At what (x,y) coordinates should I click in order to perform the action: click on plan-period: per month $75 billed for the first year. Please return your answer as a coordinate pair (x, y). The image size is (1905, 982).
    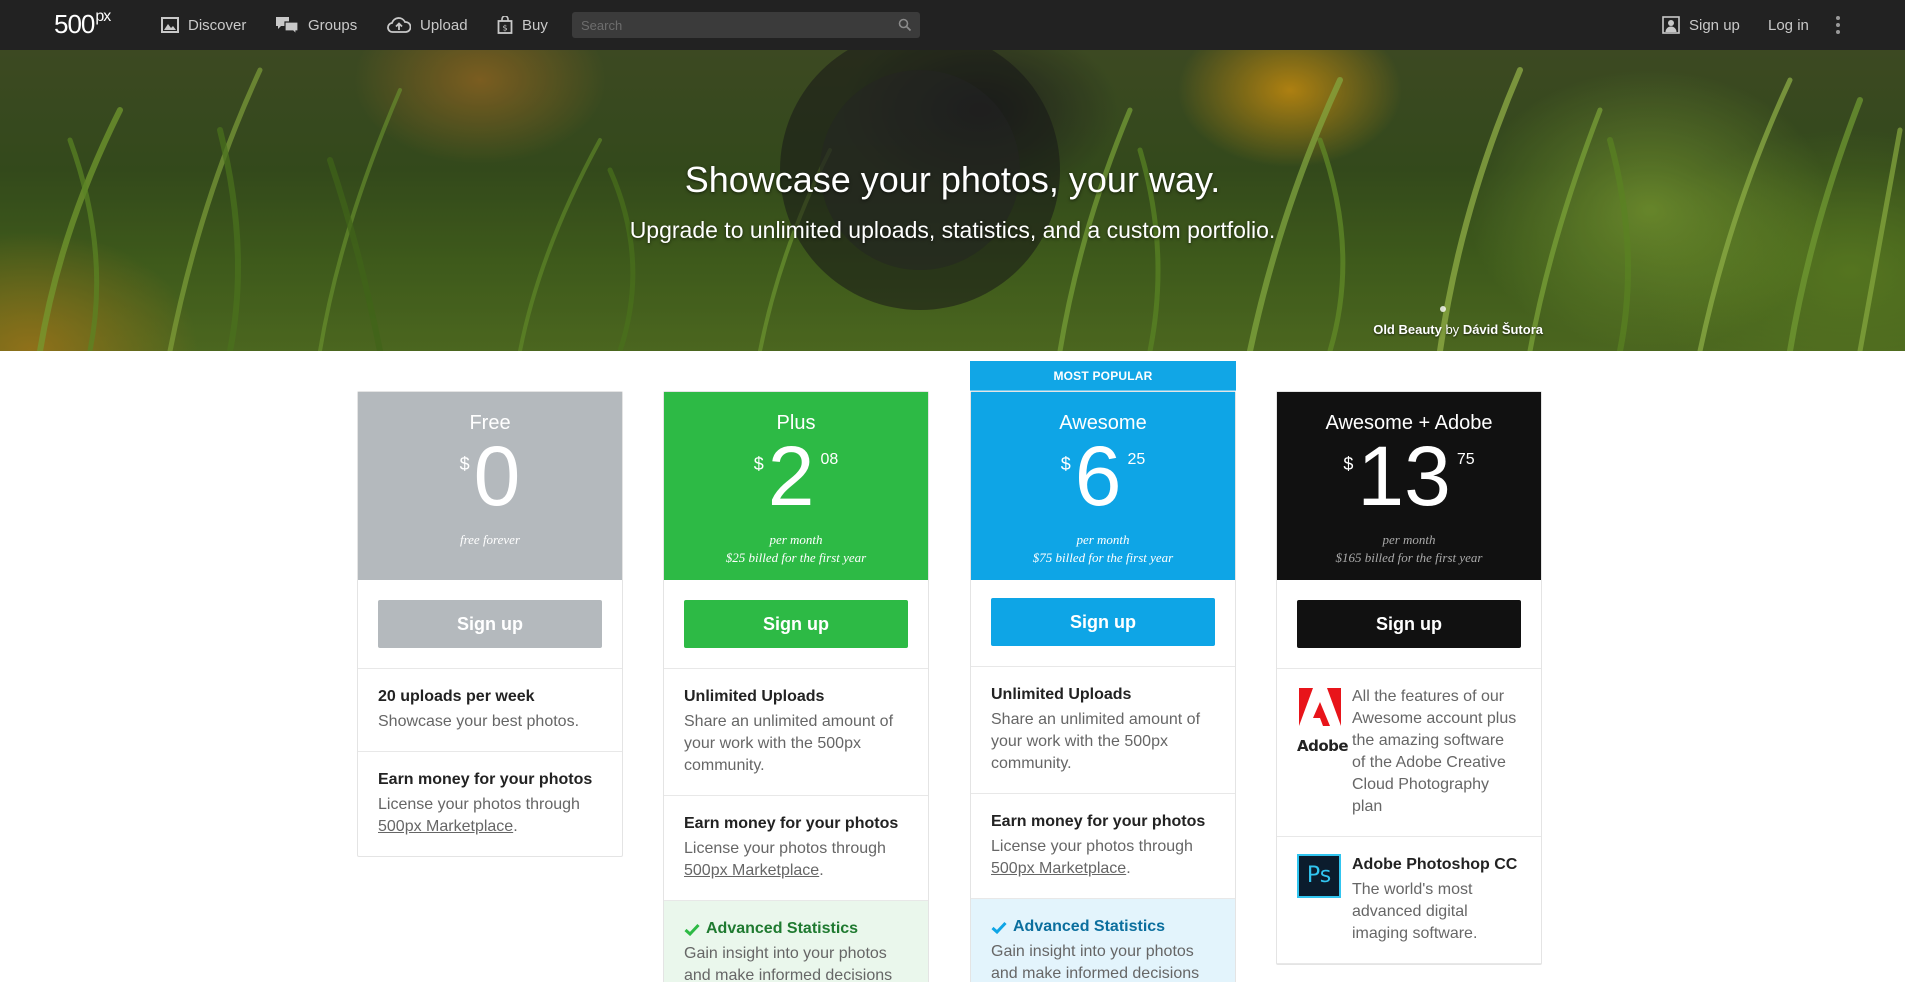
    Looking at the image, I should click on (1103, 548).